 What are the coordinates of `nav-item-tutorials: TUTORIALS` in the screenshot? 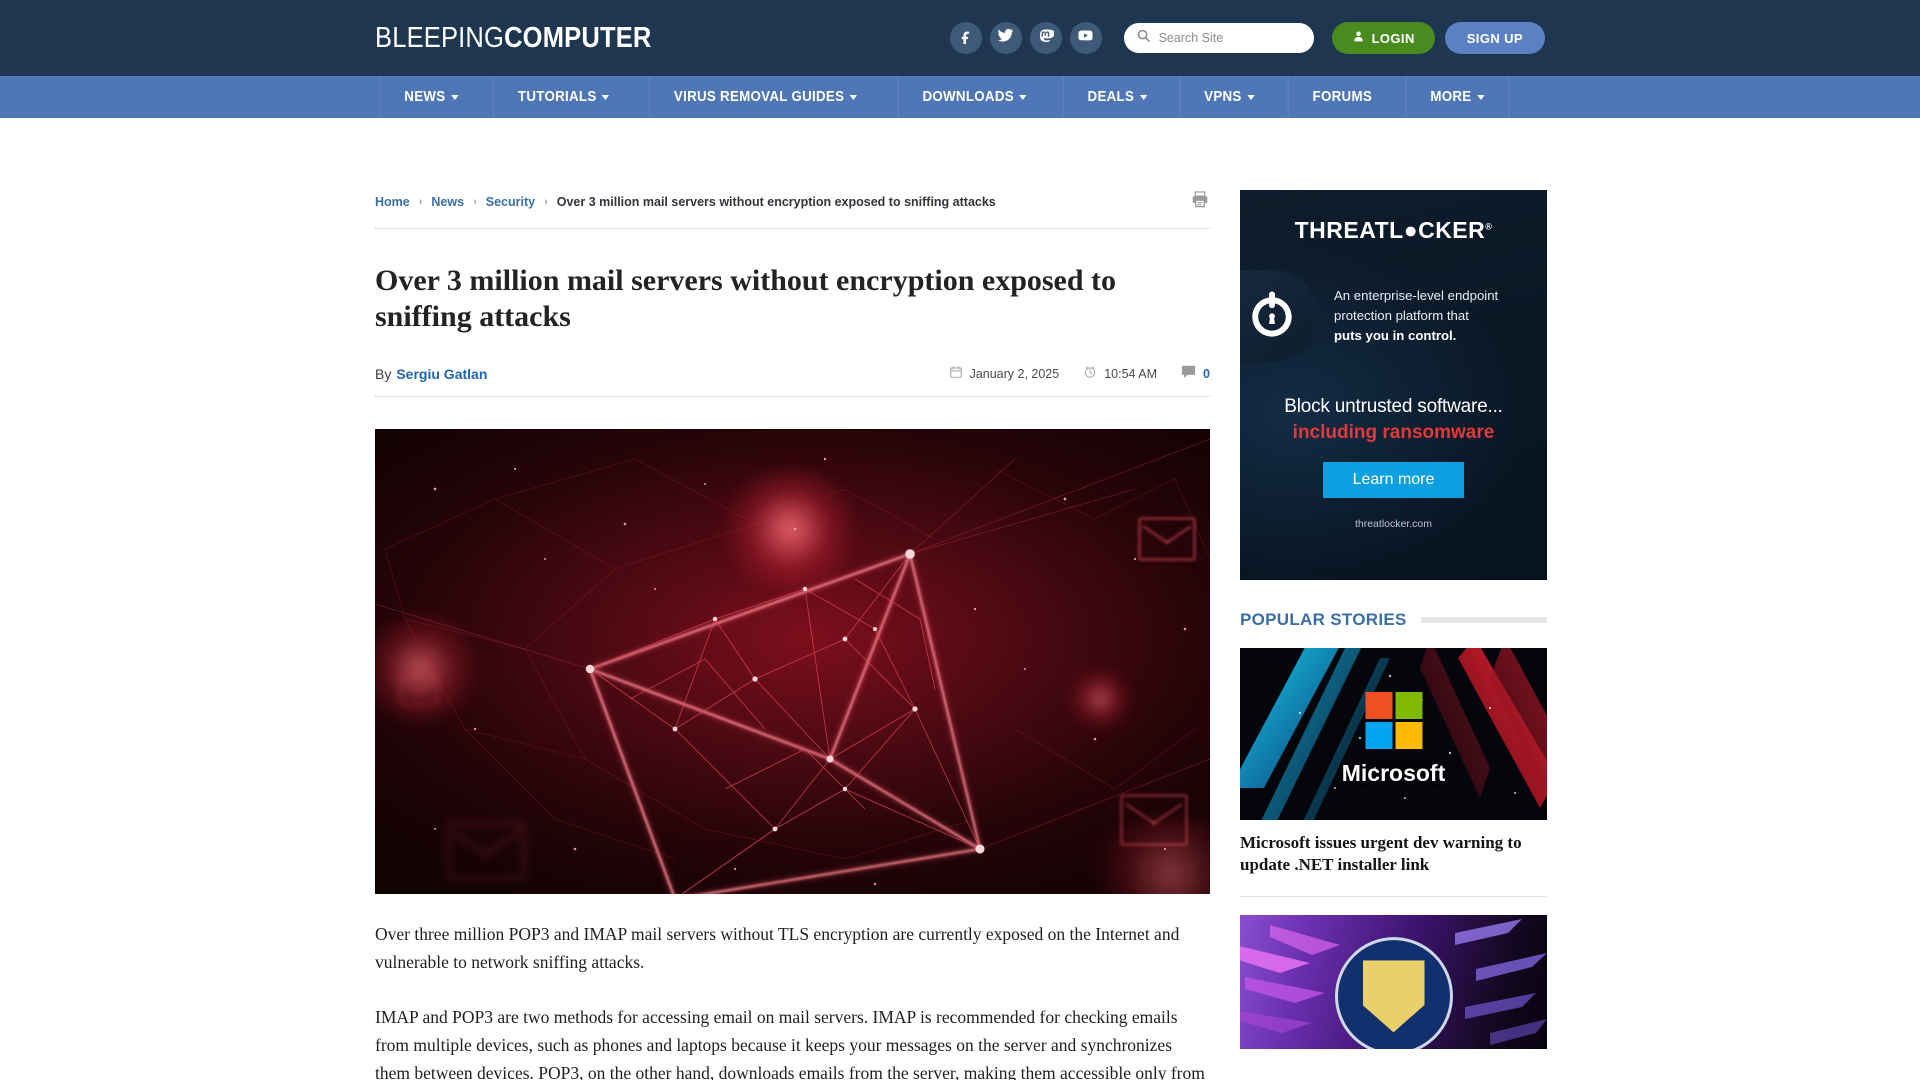 It's located at (562, 97).